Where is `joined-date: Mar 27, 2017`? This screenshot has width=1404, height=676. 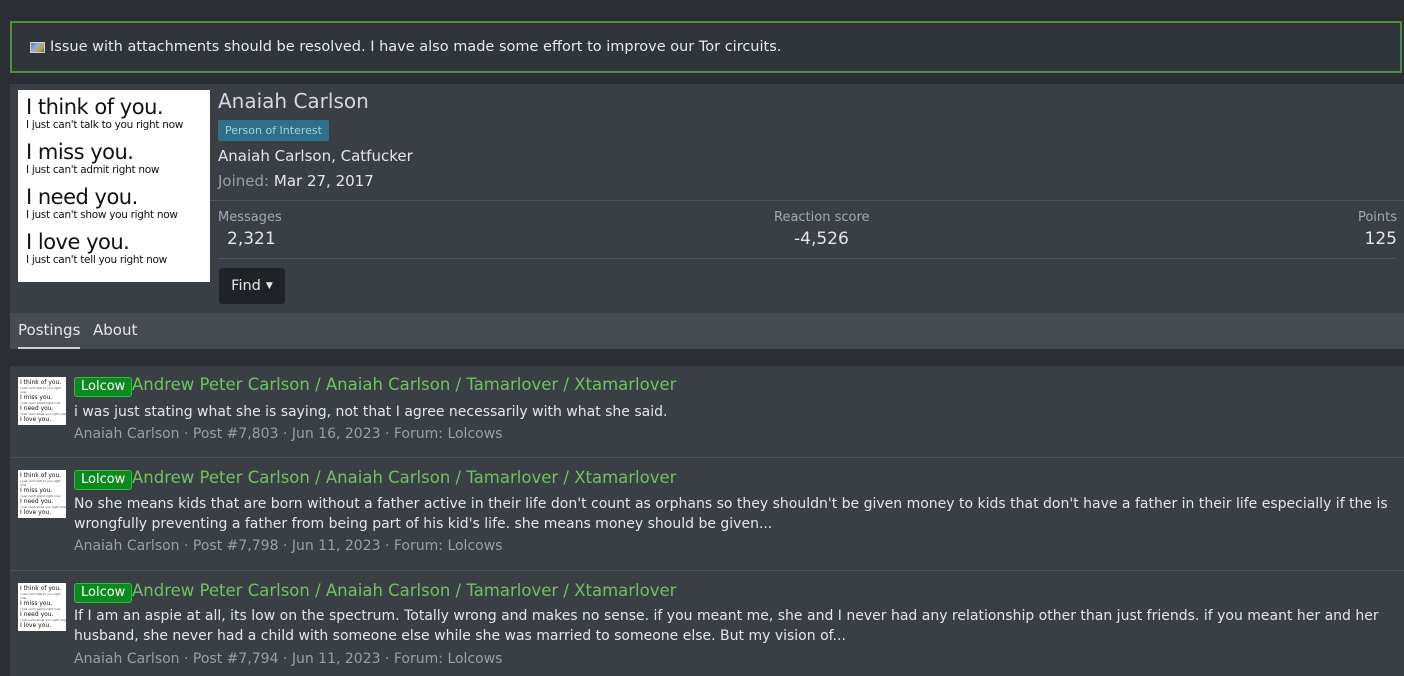 joined-date: Mar 27, 2017 is located at coordinates (323, 181).